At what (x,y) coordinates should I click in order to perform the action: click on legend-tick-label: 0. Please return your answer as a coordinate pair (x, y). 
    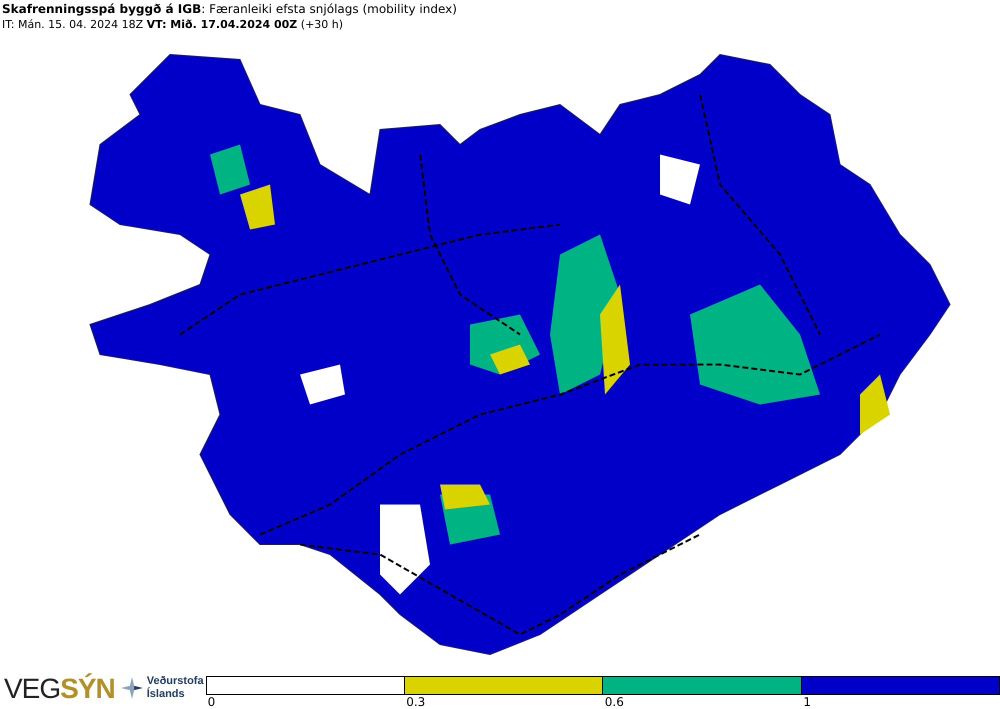
    Looking at the image, I should click on (212, 702).